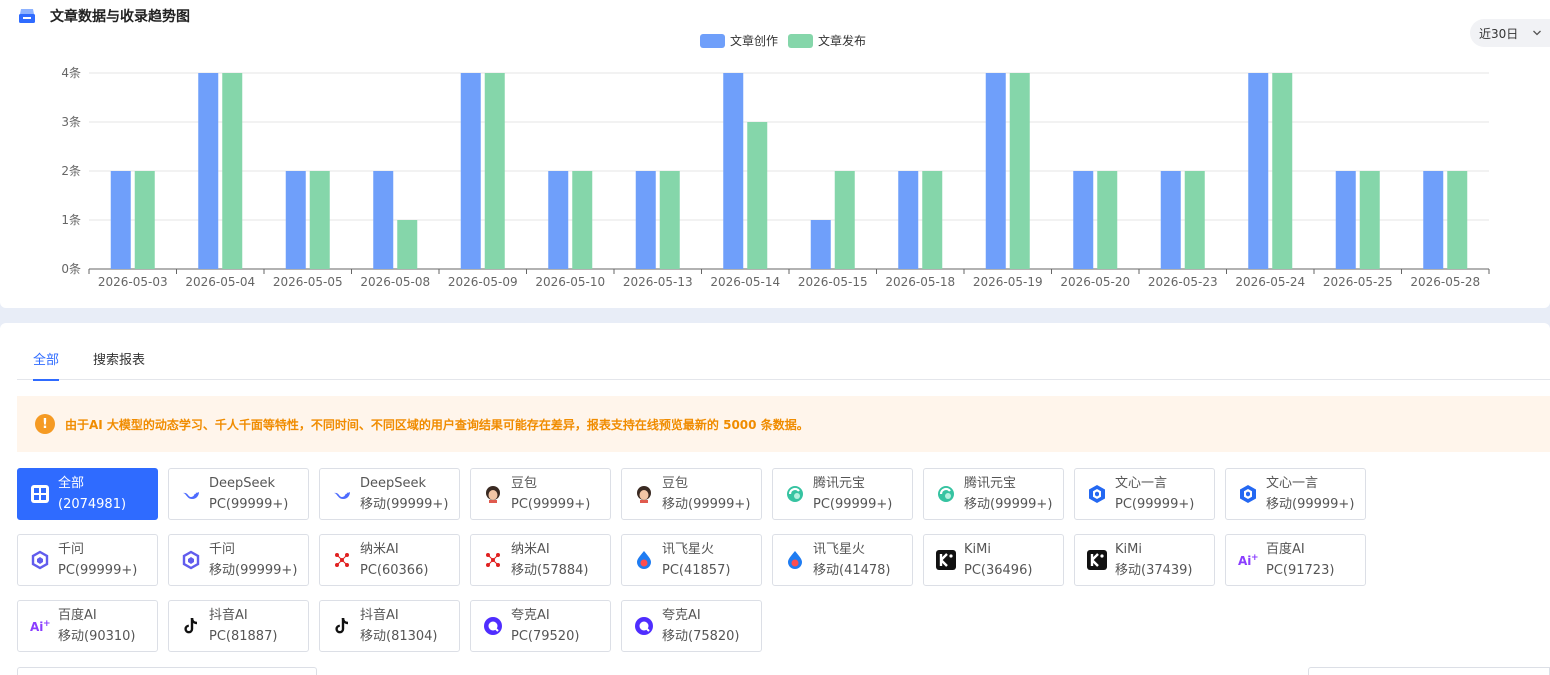 This screenshot has height=675, width=1550. Describe the element at coordinates (71, 220) in the screenshot. I see `y-tick-label: 1条` at that location.